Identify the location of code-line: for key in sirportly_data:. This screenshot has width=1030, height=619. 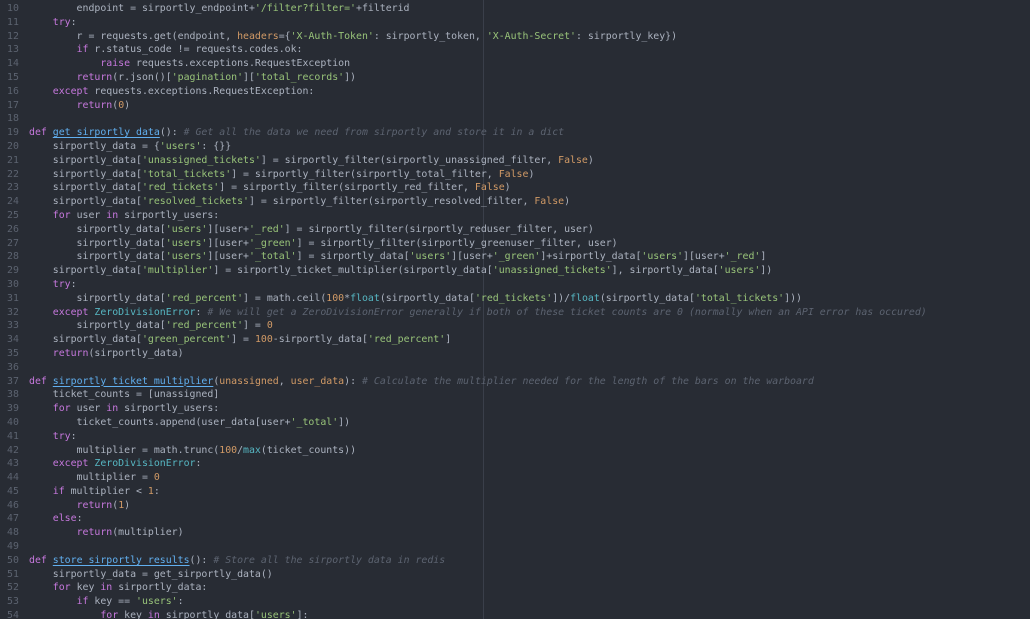
(529, 588).